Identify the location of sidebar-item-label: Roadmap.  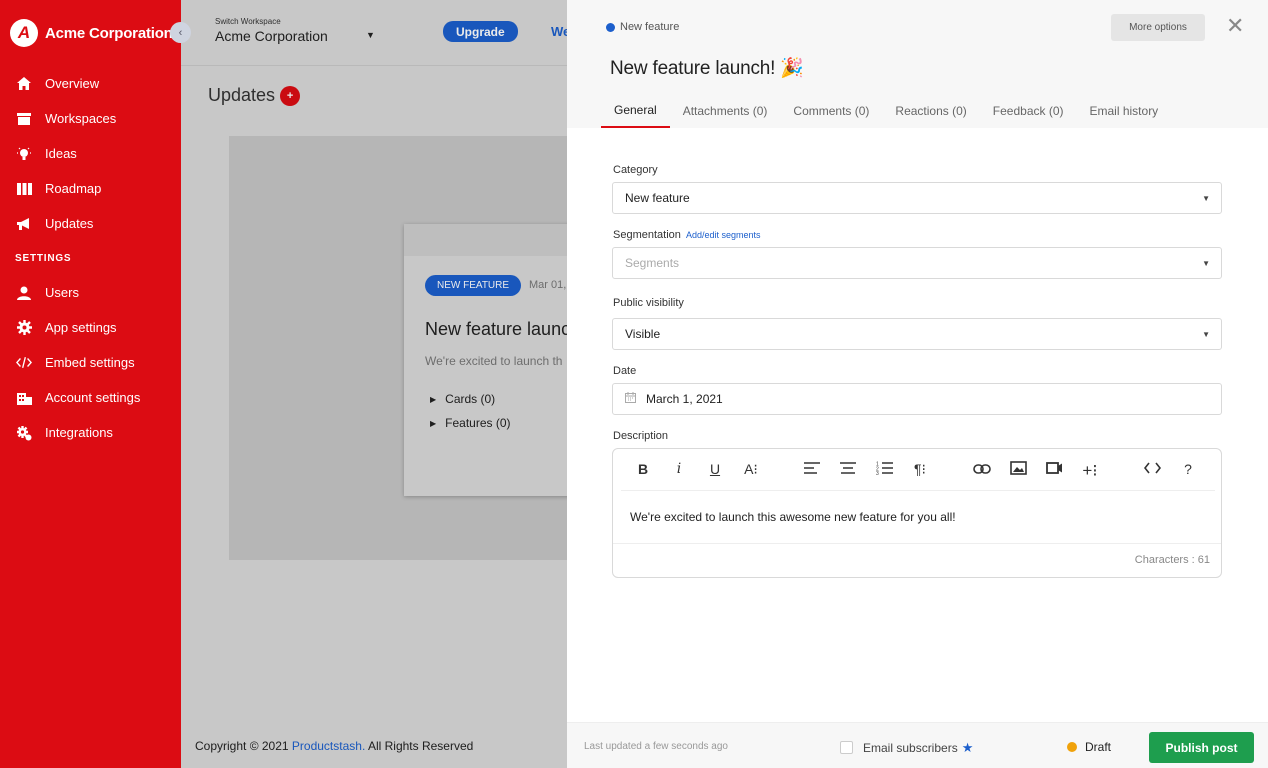
(73, 188).